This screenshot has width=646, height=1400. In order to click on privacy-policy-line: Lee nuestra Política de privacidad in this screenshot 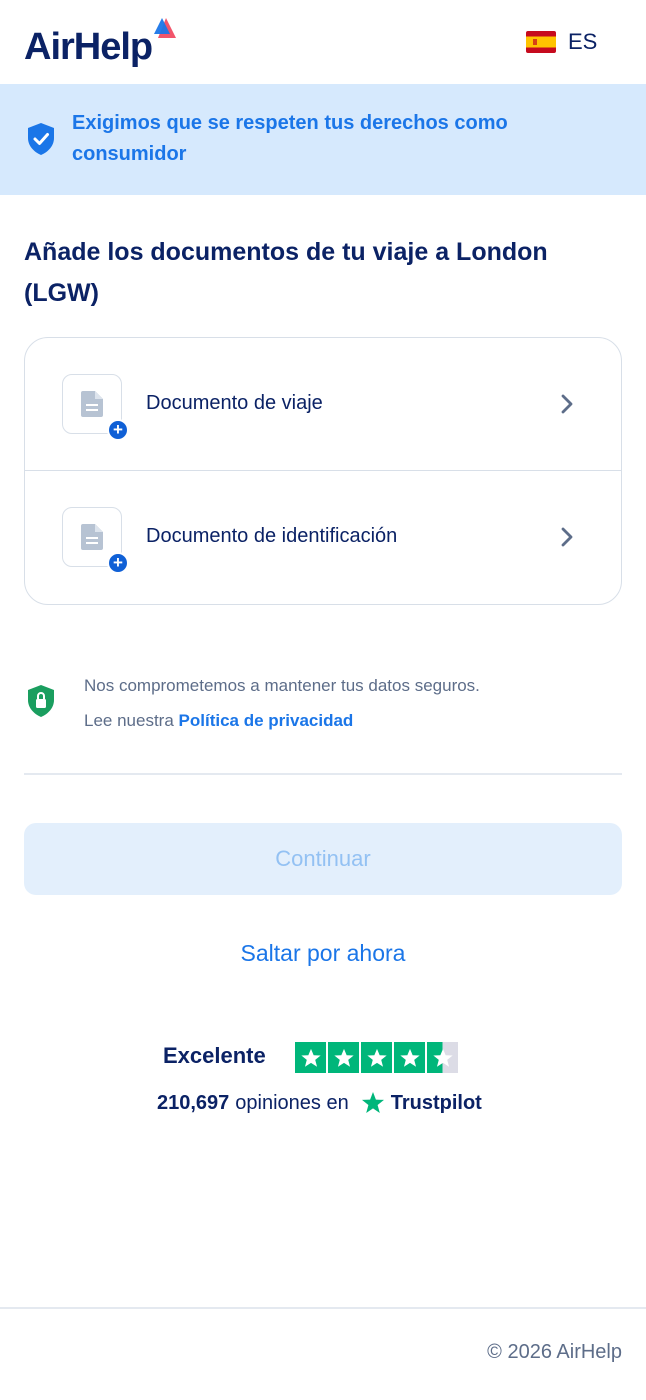, I will do `click(218, 721)`.